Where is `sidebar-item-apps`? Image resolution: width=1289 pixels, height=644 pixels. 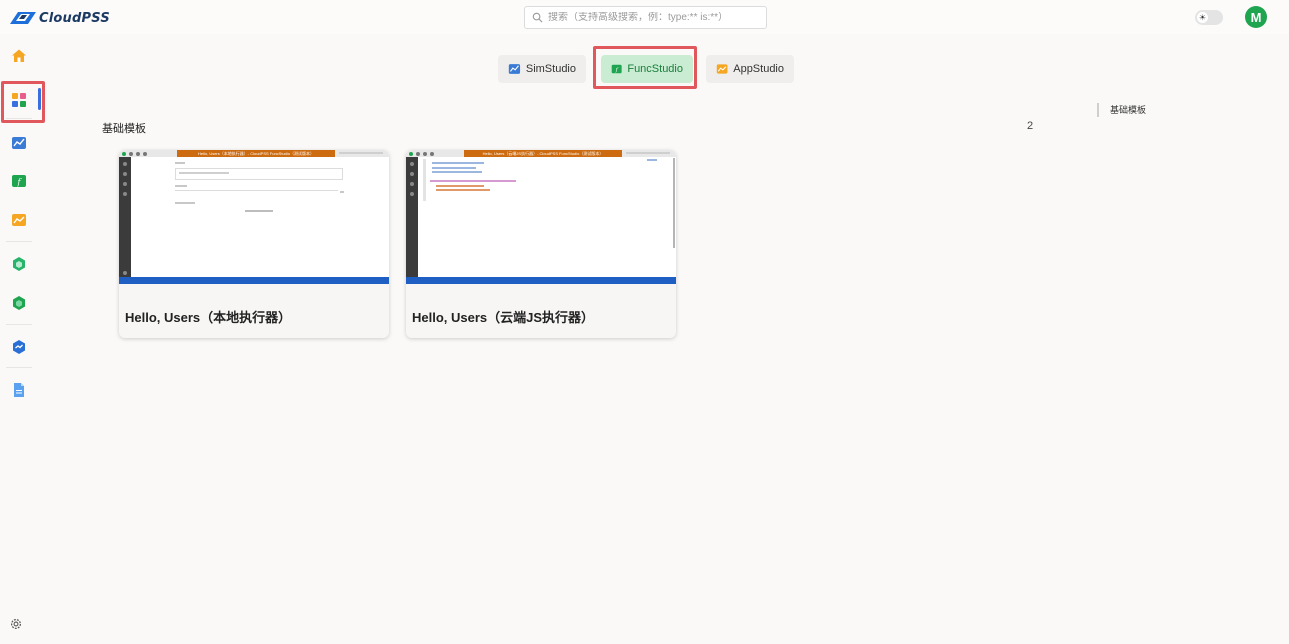 sidebar-item-apps is located at coordinates (19, 100).